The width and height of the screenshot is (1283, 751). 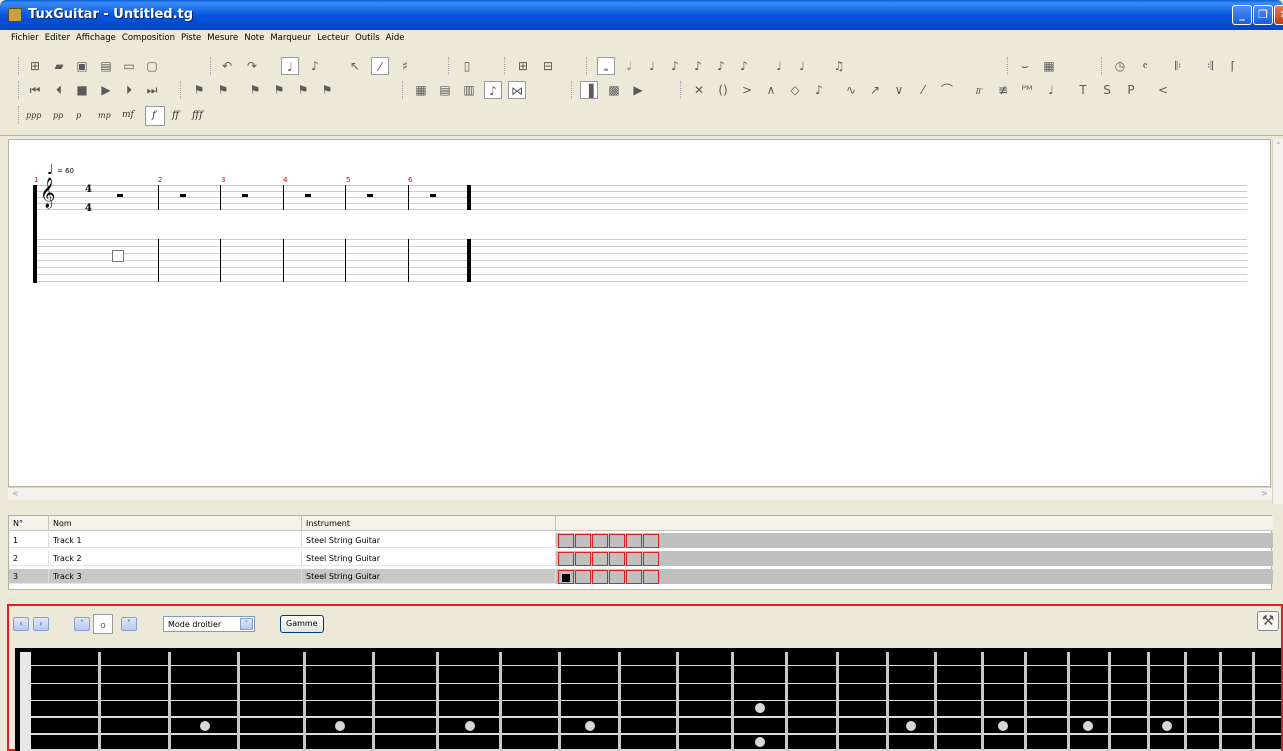 I want to click on dotted-note-icon: ♩, so click(x=779, y=66).